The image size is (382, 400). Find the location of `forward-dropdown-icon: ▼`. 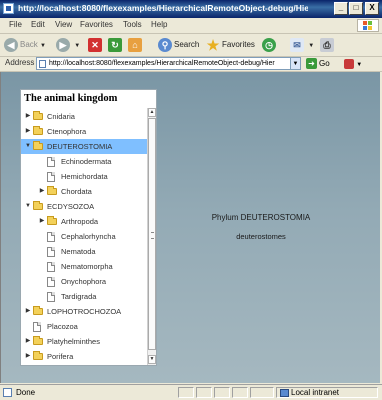

forward-dropdown-icon: ▼ is located at coordinates (77, 46).